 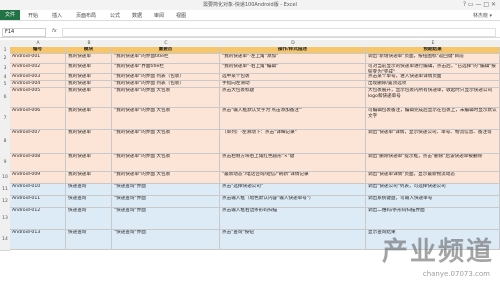 What do you see at coordinates (86, 15) in the screenshot?
I see `tab-page-layout: 页面布局` at bounding box center [86, 15].